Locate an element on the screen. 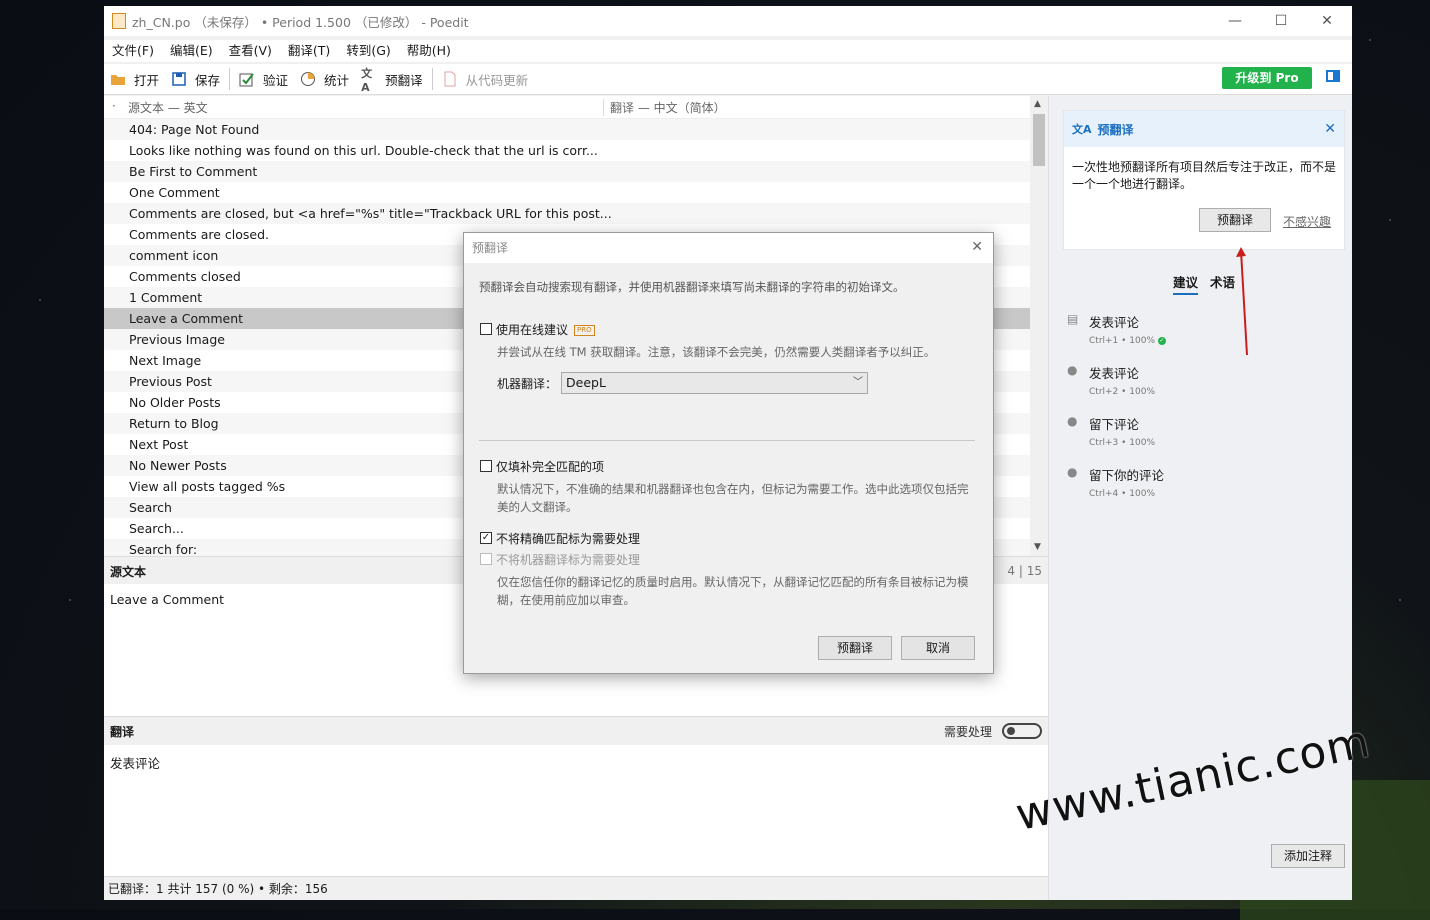  tip-text: 一次性地预翻译所有项目然后专注于改正，而不是一个一个地进行翻译。 is located at coordinates (1204, 175).